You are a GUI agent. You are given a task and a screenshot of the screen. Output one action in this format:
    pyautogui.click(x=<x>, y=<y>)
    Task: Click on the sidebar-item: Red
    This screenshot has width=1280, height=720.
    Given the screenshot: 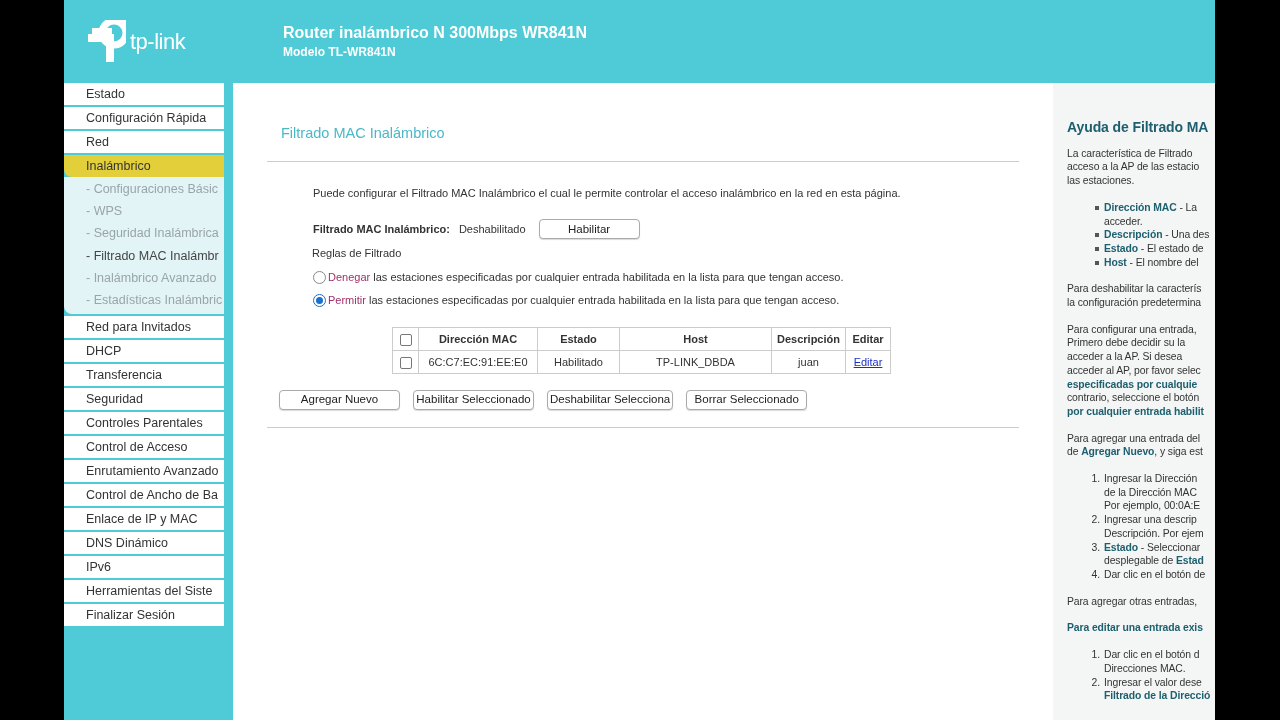 What is the action you would take?
    pyautogui.click(x=144, y=142)
    